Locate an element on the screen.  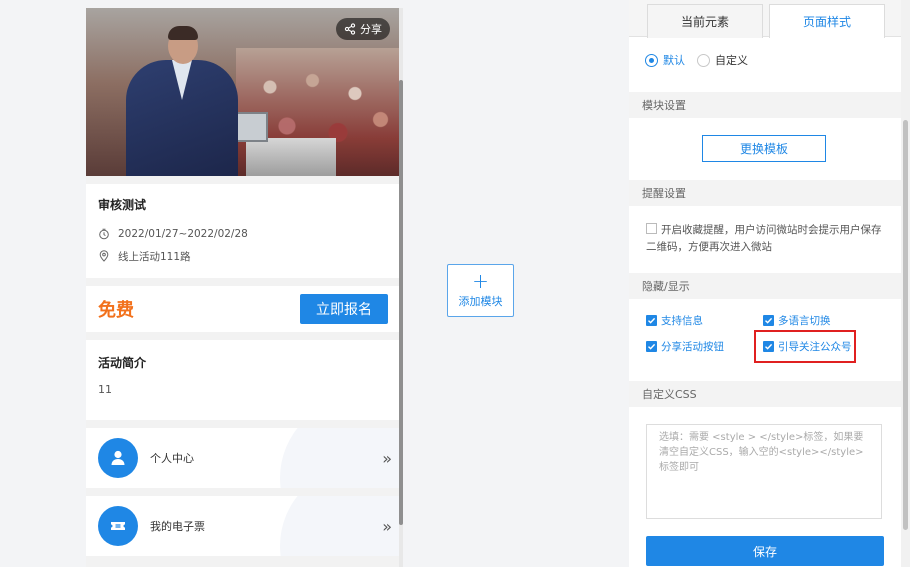
settings-tabs: 当前元素 页面样式 is located at coordinates (765, 19).